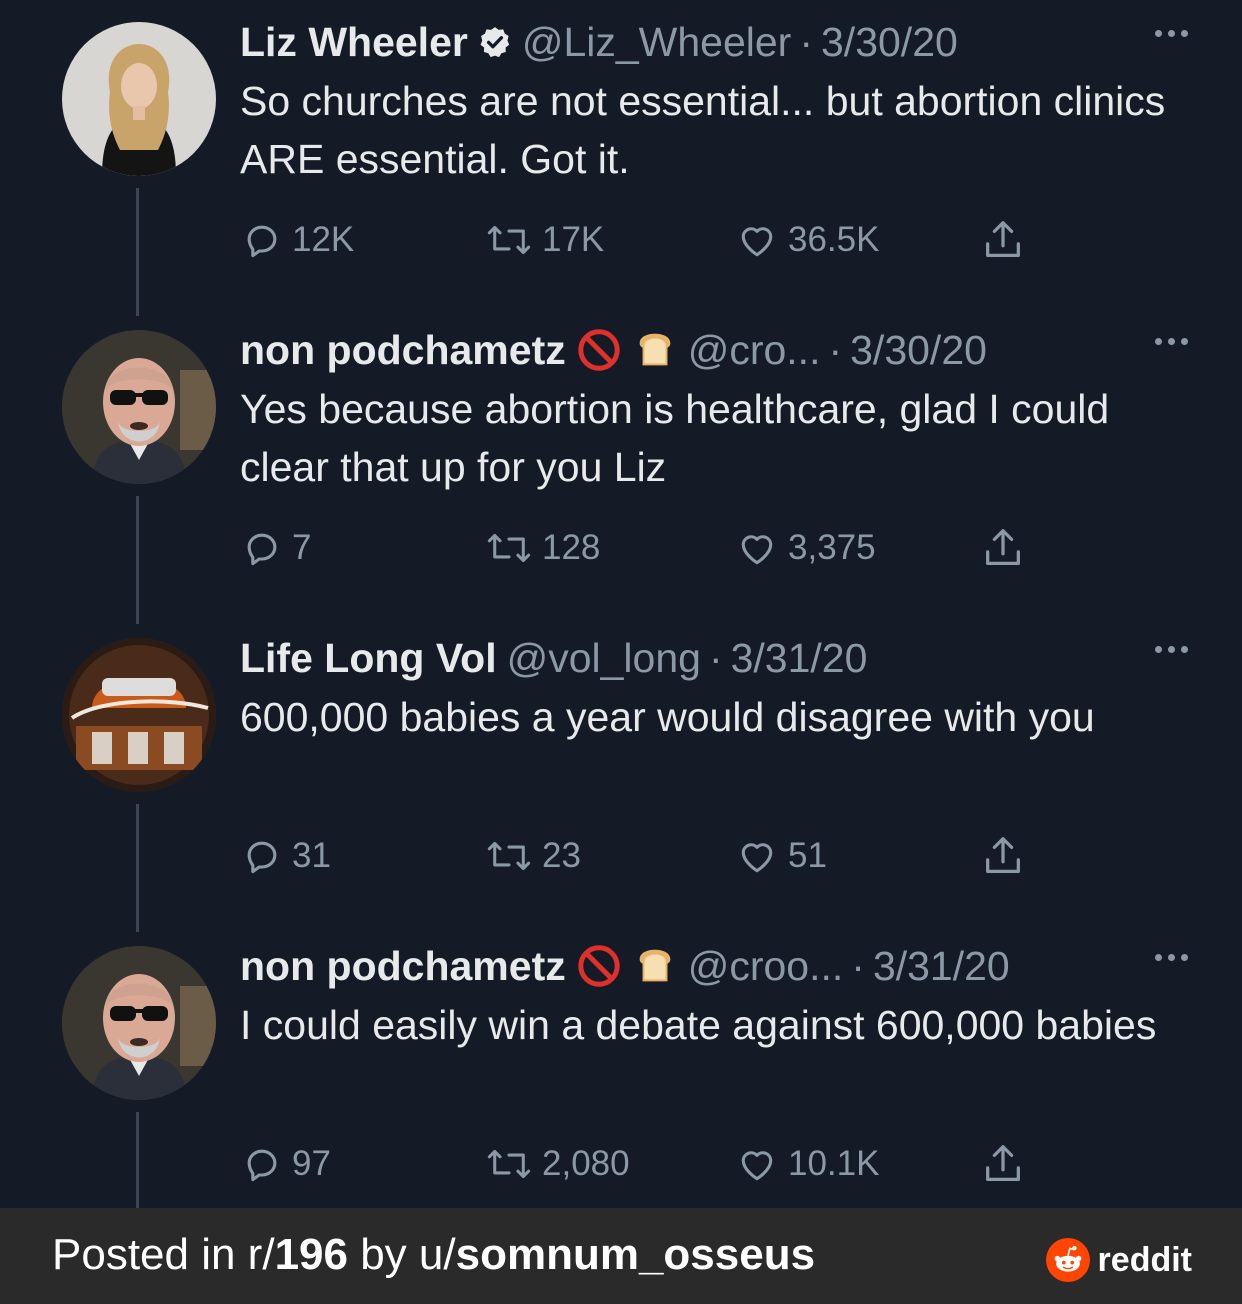 The image size is (1242, 1304). I want to click on like-button: 10.1K, so click(806, 1164).